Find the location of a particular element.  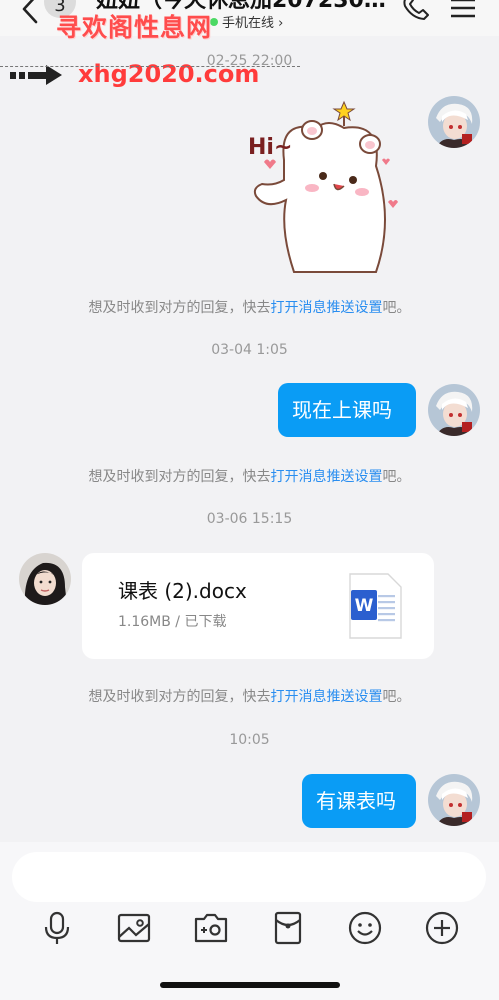

emoji-icon is located at coordinates (365, 928).